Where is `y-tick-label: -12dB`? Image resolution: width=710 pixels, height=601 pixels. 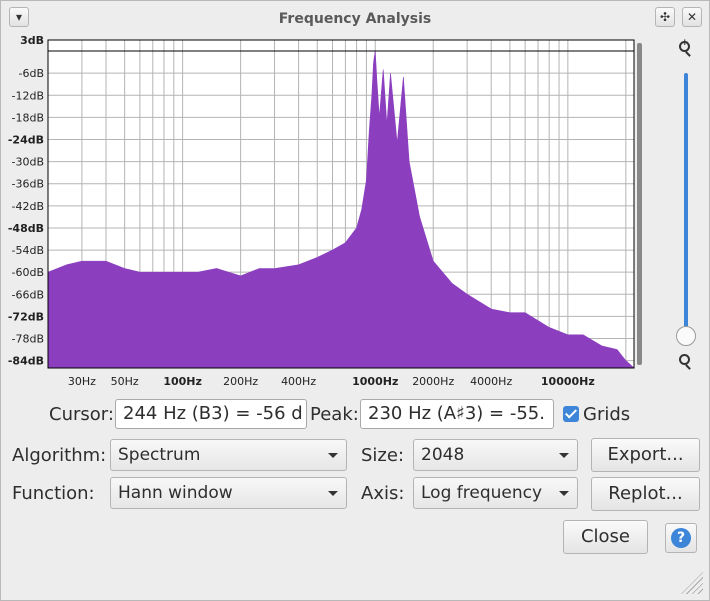
y-tick-label: -12dB is located at coordinates (28, 95).